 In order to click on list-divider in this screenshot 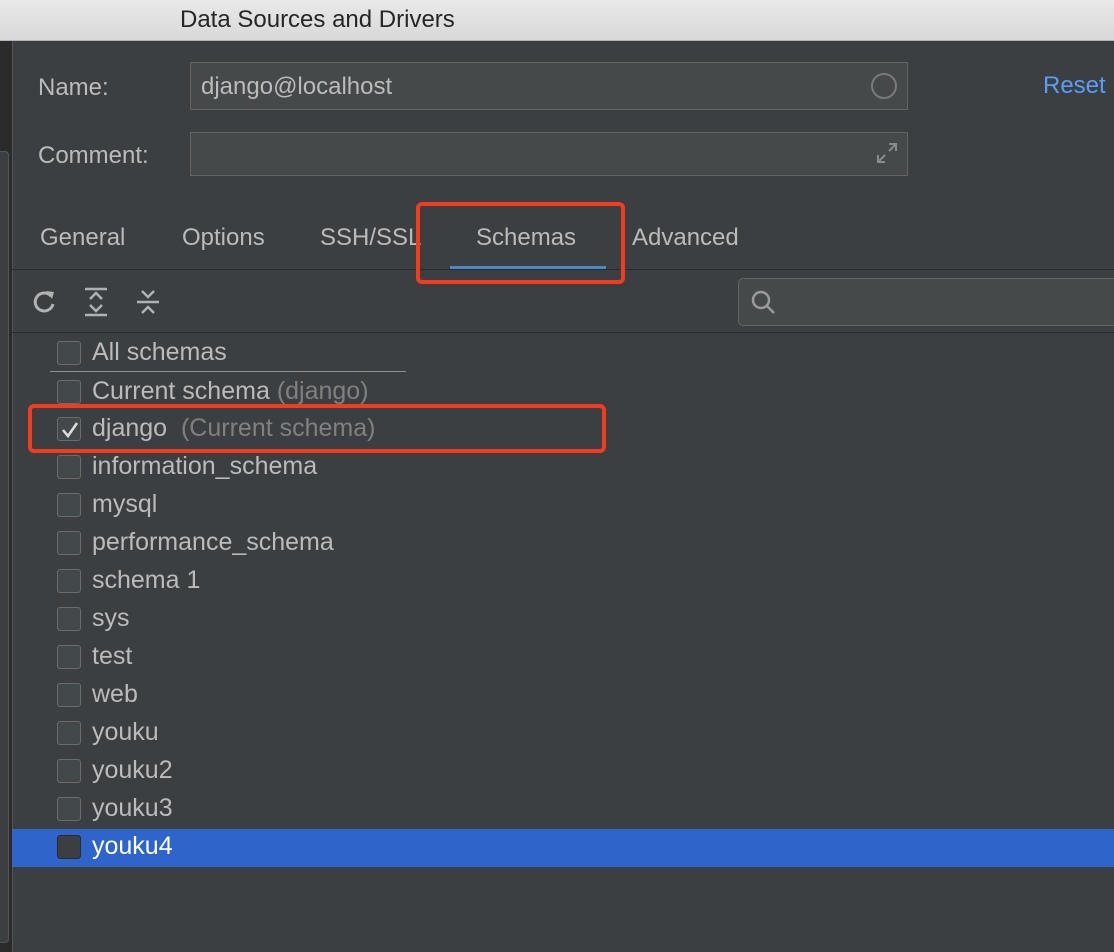, I will do `click(563, 332)`.